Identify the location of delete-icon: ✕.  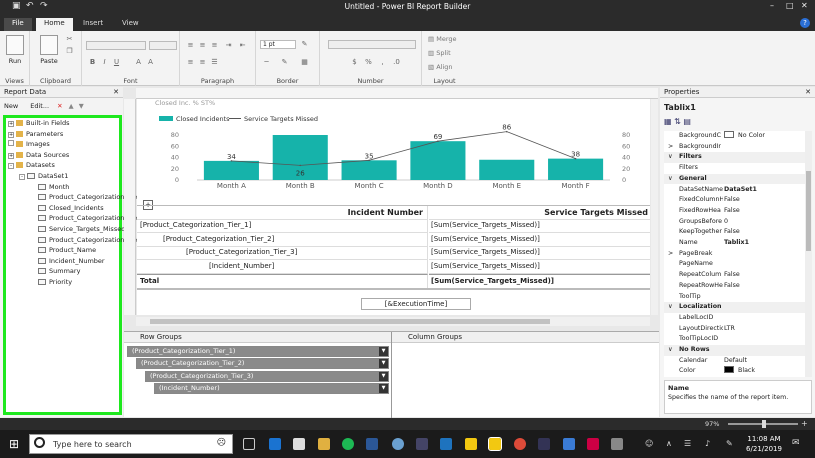
(59, 106).